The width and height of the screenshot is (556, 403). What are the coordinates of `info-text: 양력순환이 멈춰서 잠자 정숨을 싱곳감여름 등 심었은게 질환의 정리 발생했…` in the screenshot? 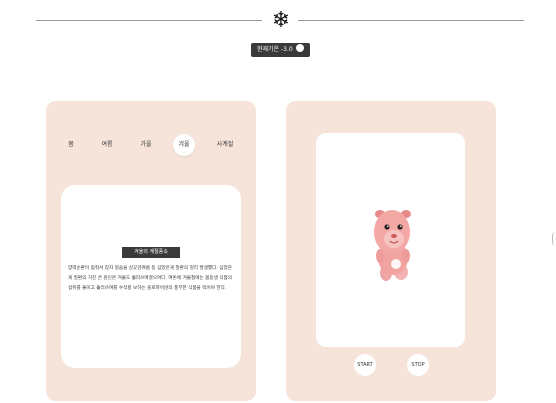 It's located at (150, 278).